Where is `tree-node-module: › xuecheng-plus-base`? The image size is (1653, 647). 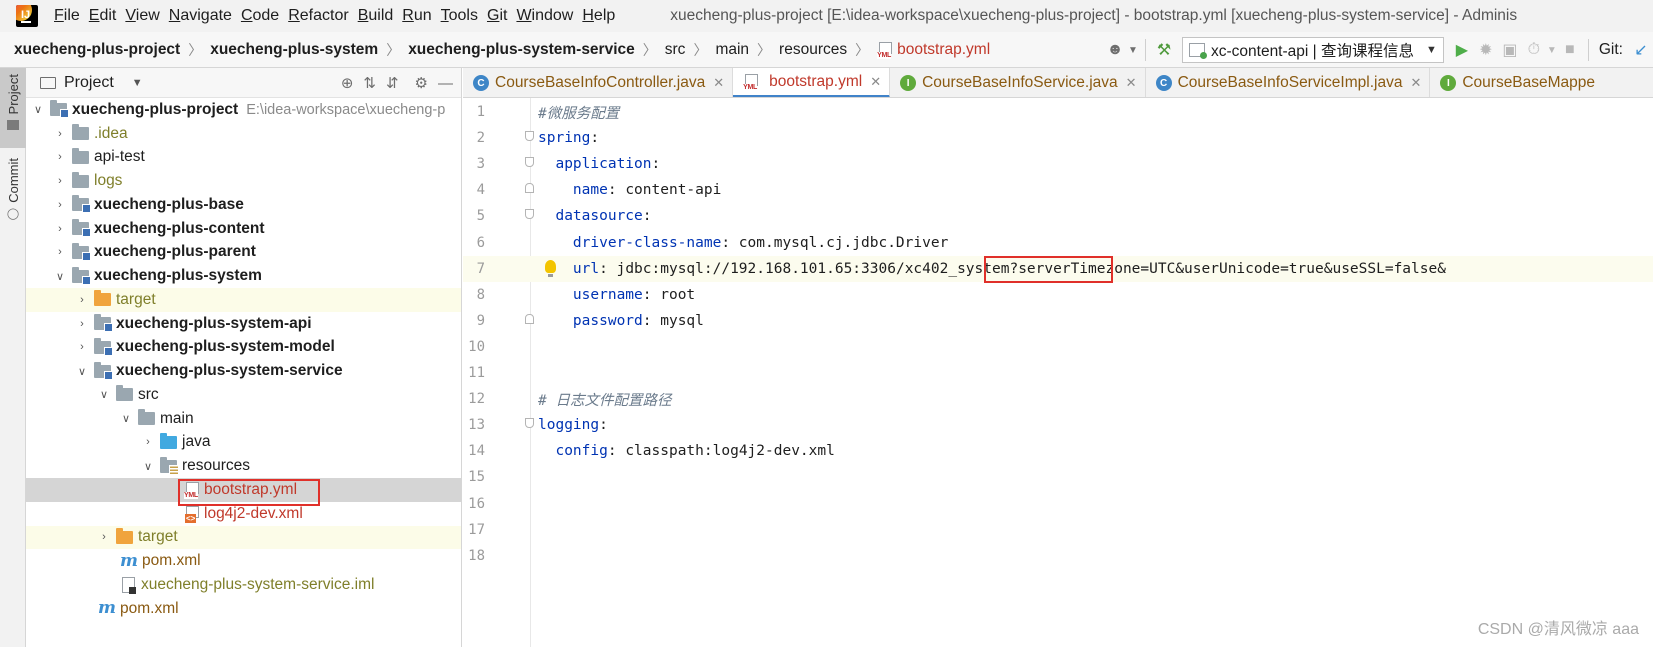 tree-node-module: › xuecheng-plus-base is located at coordinates (243, 205).